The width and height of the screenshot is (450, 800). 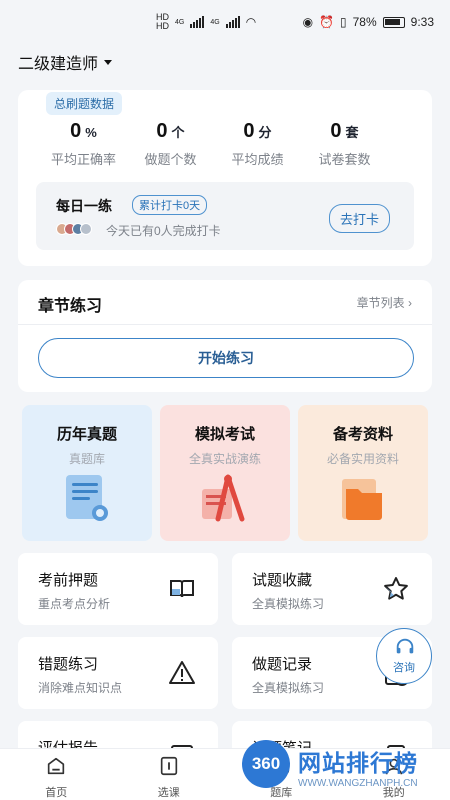 I want to click on study-materials-tile: 备考资料 必备实用资料, so click(x=363, y=473).